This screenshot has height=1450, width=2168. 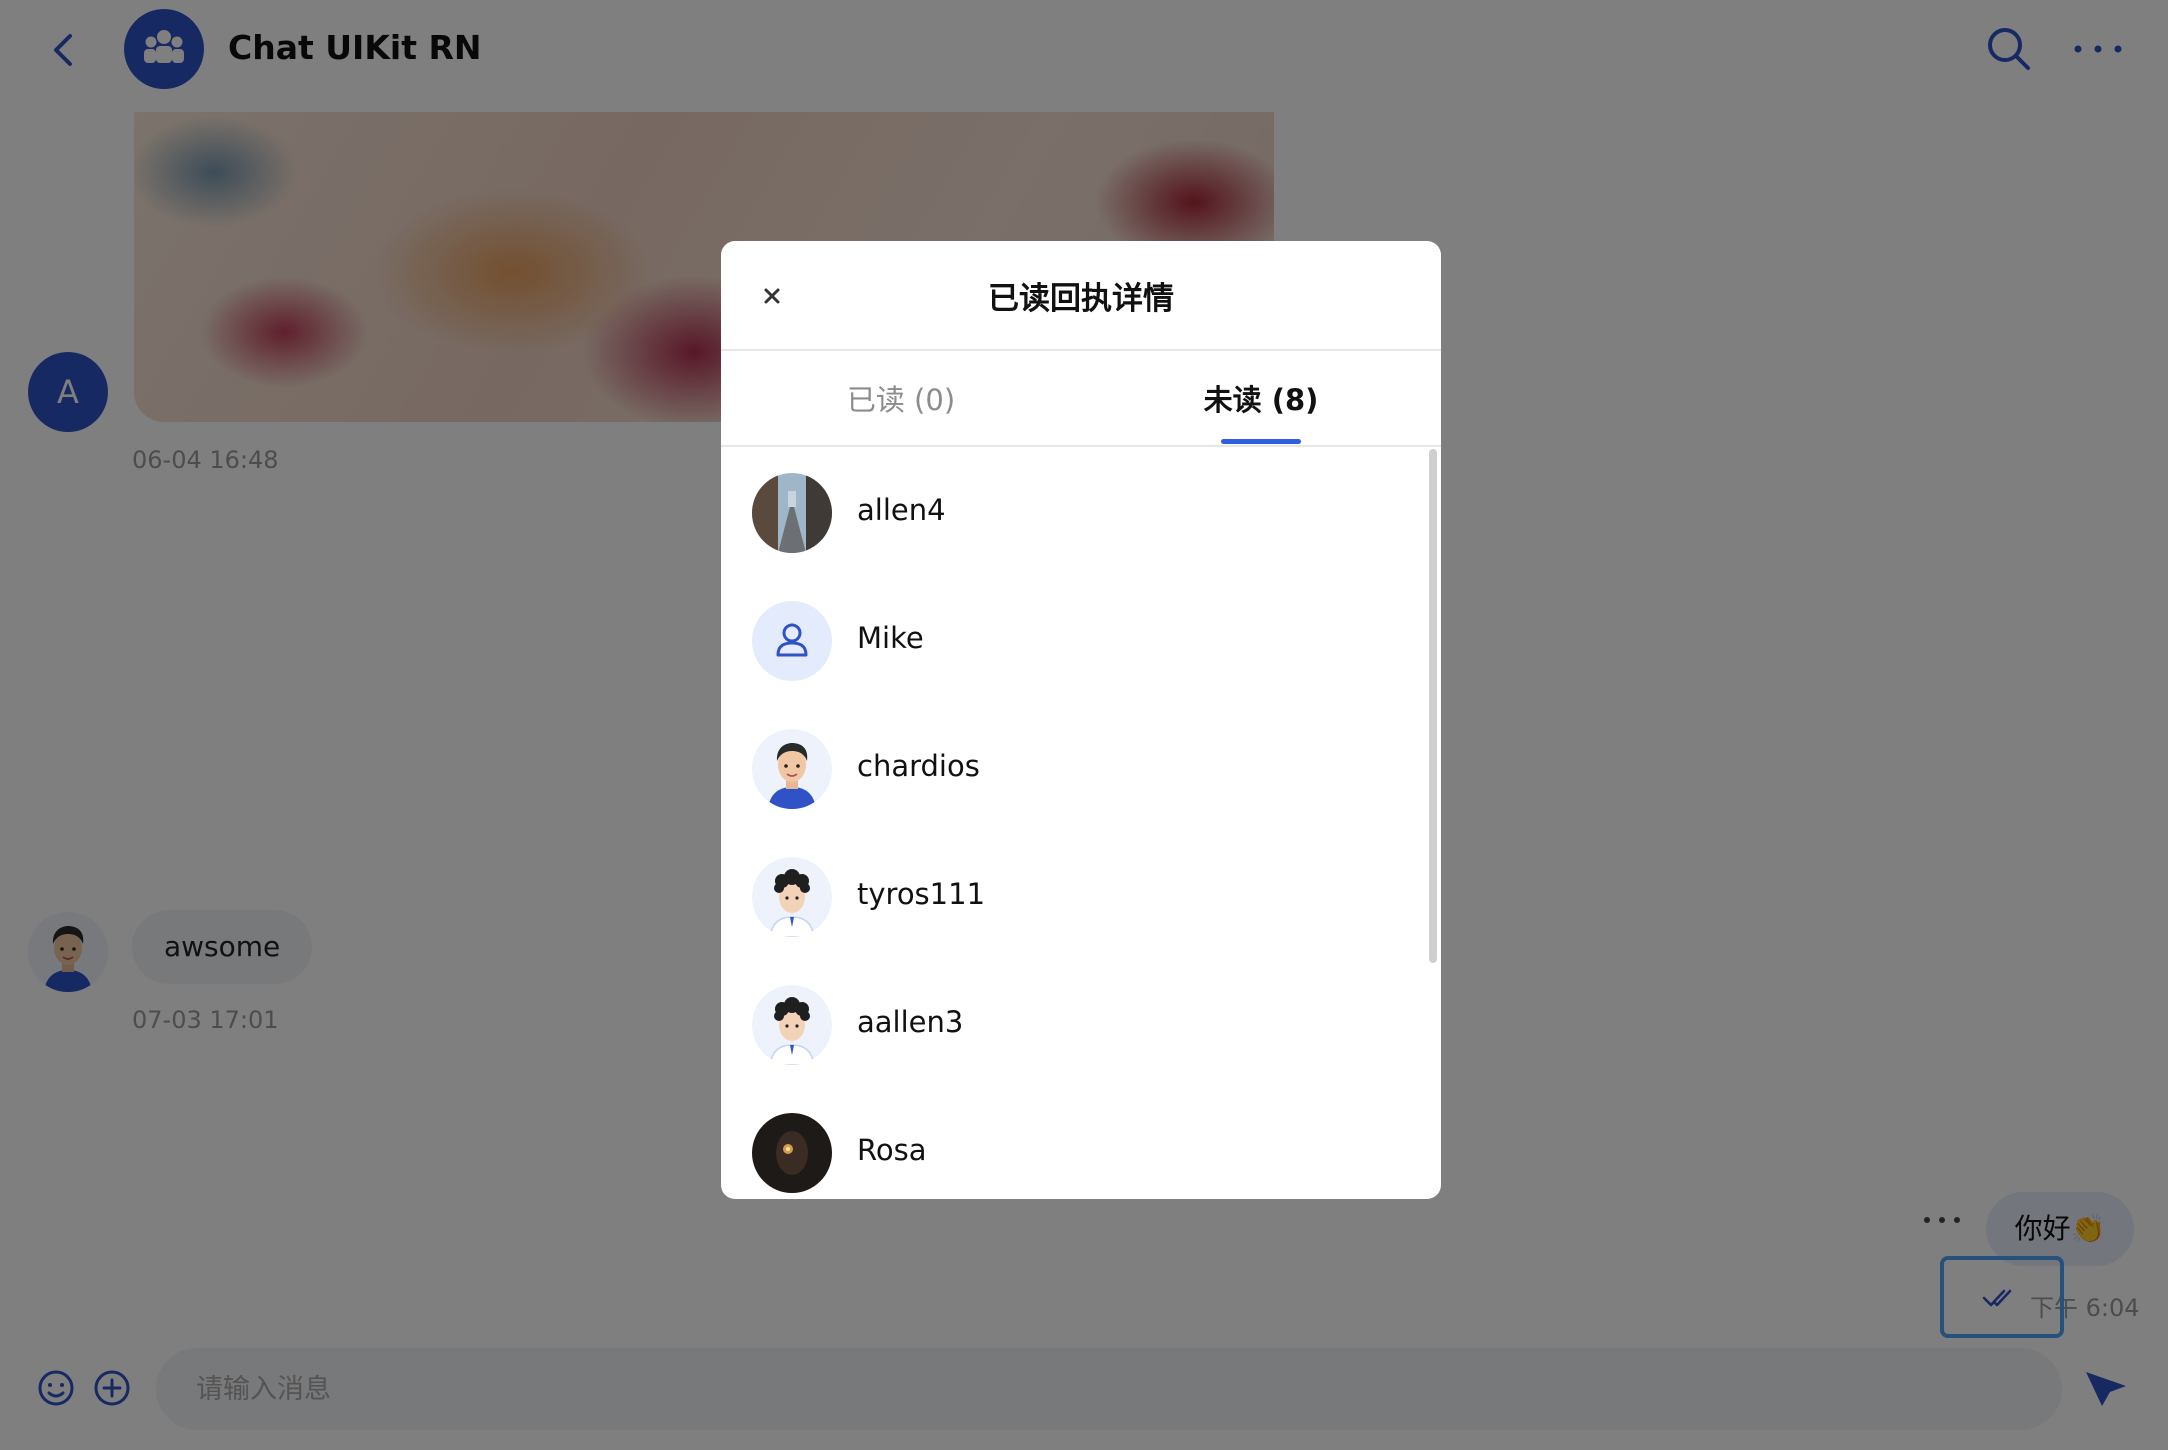 I want to click on list-item: chardios, so click(x=1071, y=769).